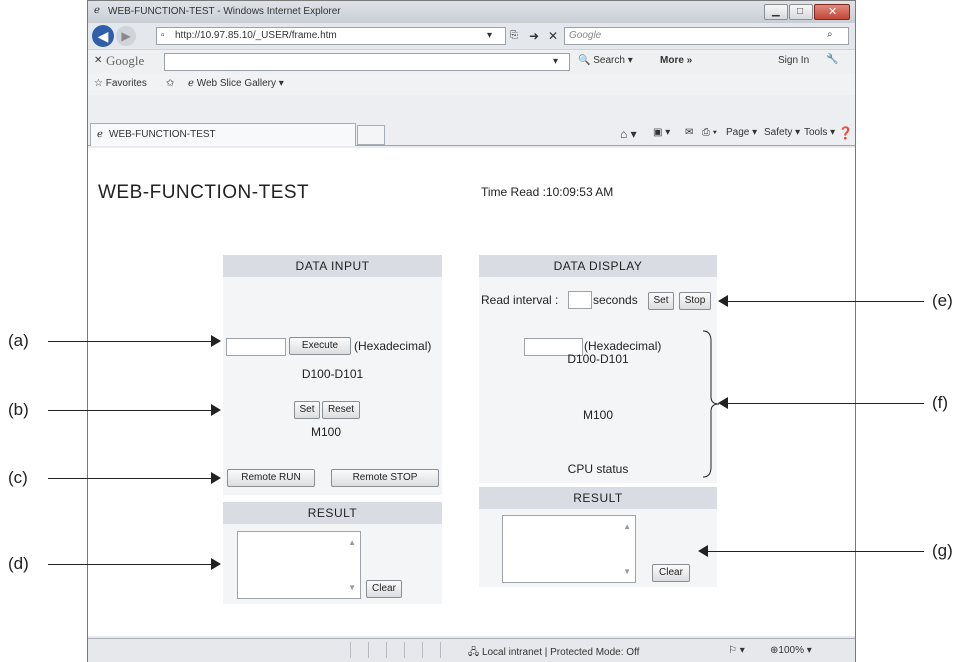 This screenshot has width=967, height=662. I want to click on favorites-button: ☆ Favorites, so click(120, 83).